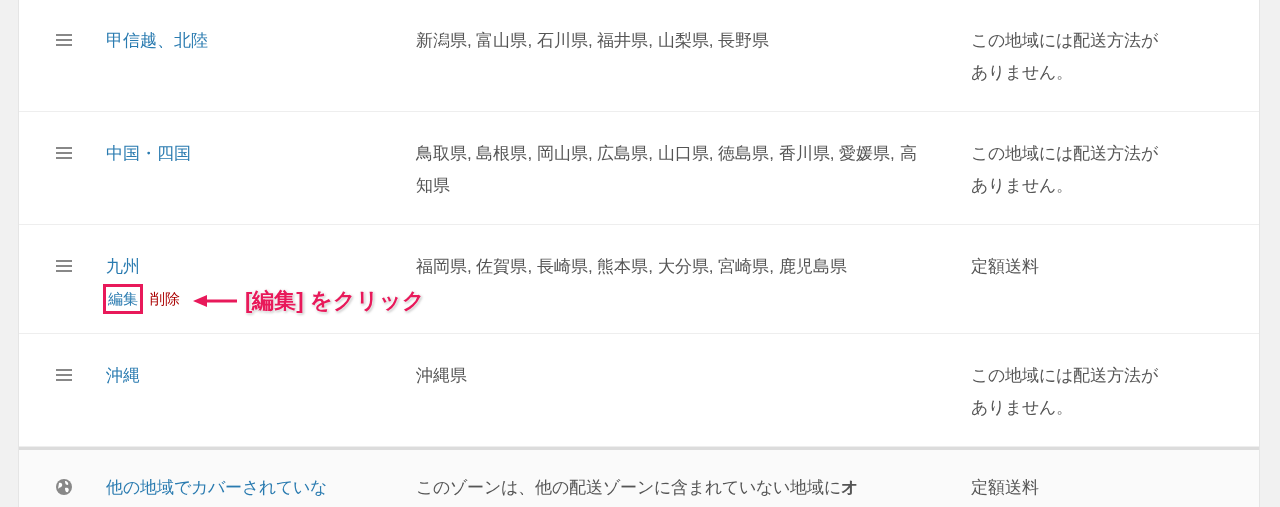 The image size is (1280, 507). Describe the element at coordinates (123, 376) in the screenshot. I see `zone-name-link: 沖縄` at that location.